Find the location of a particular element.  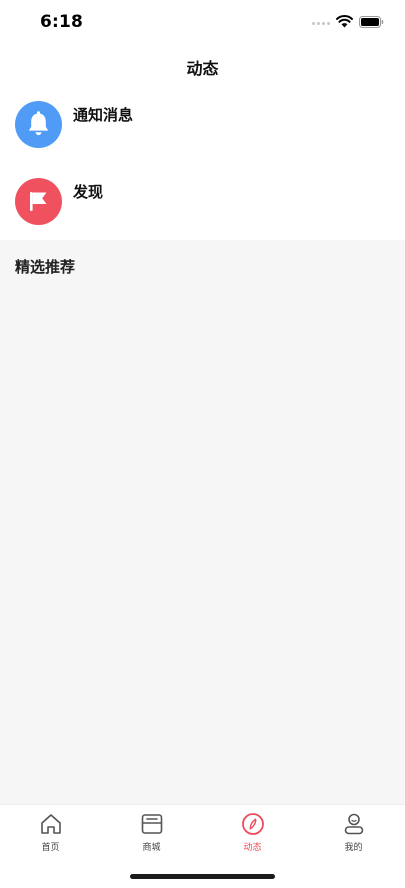

status-time: 6:18 is located at coordinates (62, 22).